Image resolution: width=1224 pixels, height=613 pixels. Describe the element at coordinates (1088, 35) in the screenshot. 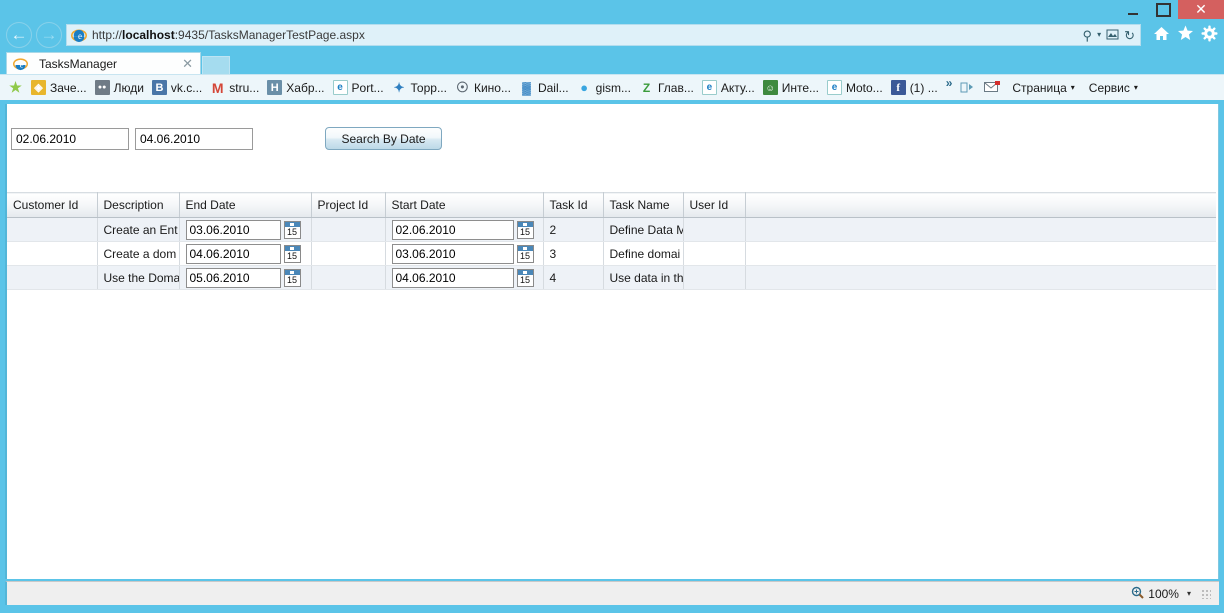

I see `search-icon: ⚲` at that location.